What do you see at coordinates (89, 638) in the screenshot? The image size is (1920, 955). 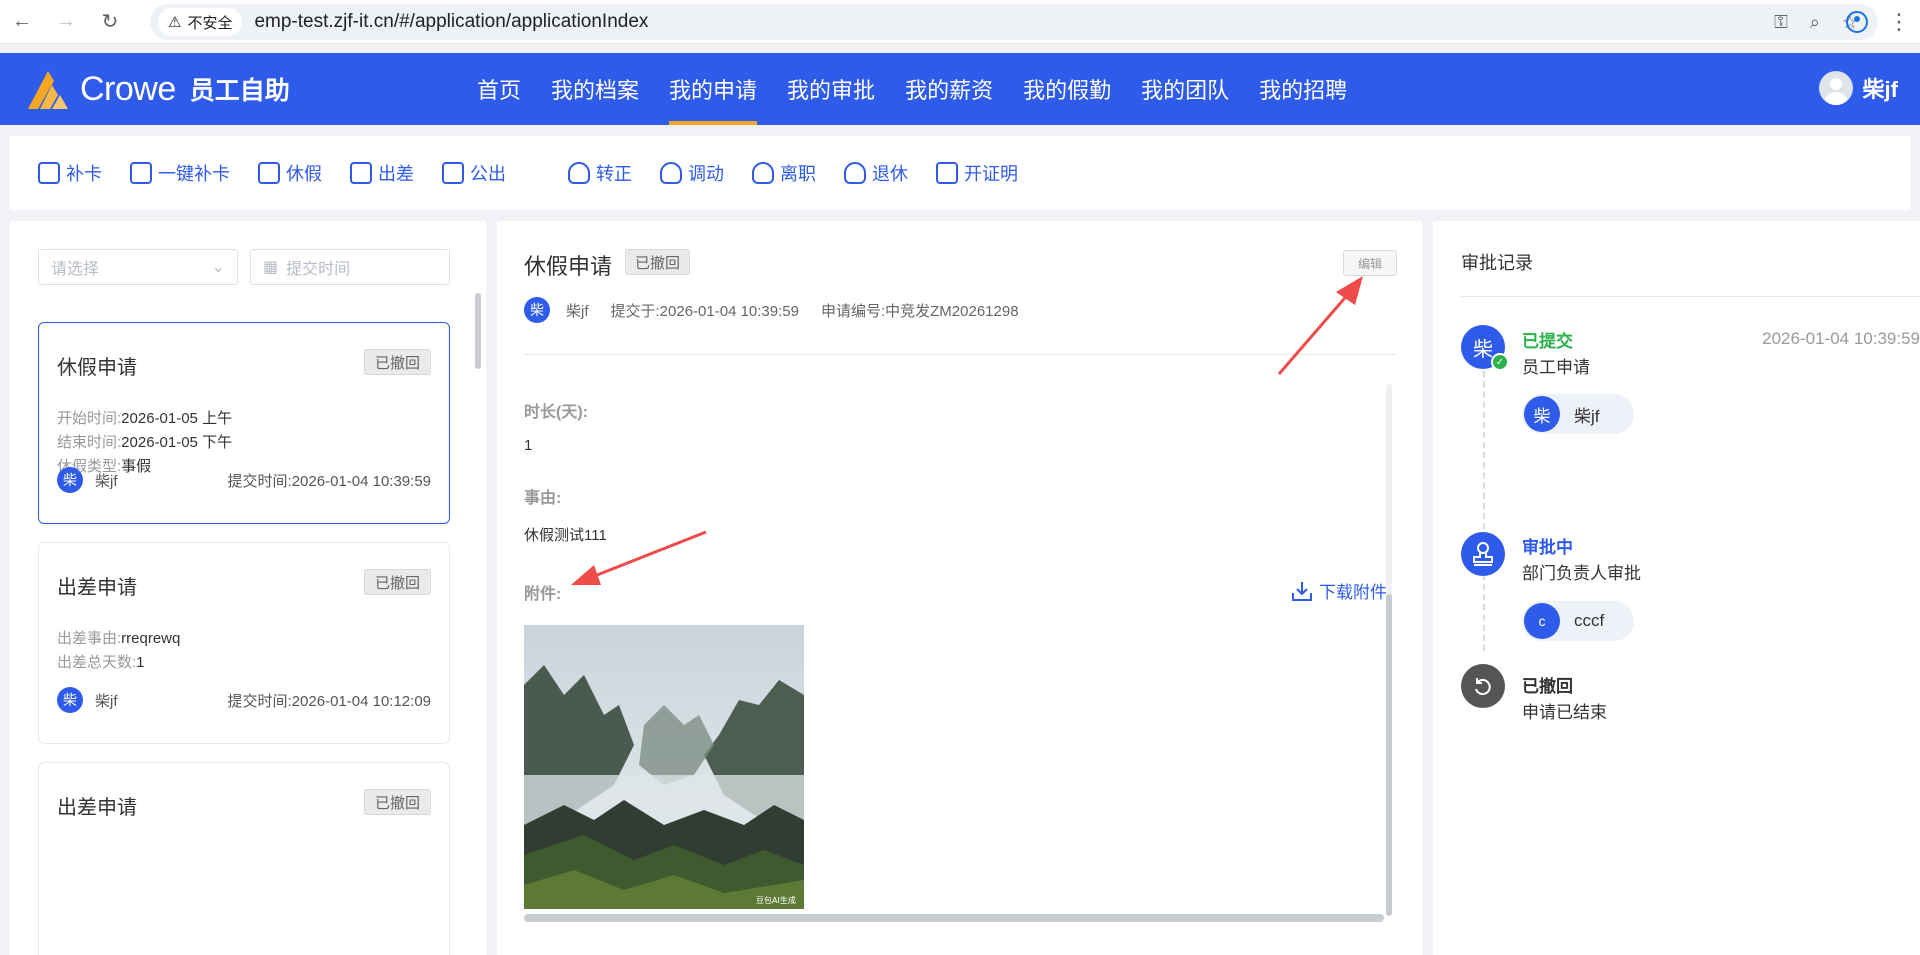 I see `field-label: 出差事由:` at bounding box center [89, 638].